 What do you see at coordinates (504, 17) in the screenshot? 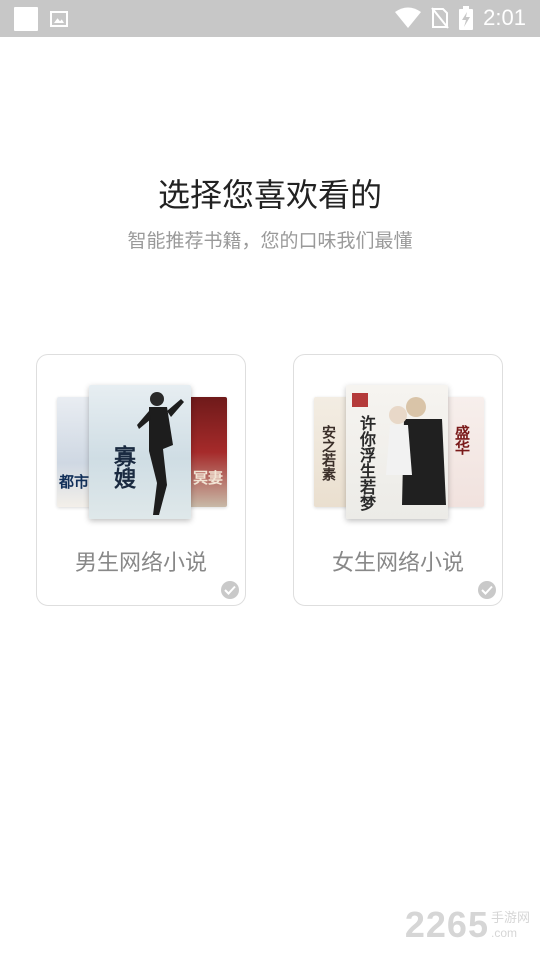
I see `clock: 2:01` at bounding box center [504, 17].